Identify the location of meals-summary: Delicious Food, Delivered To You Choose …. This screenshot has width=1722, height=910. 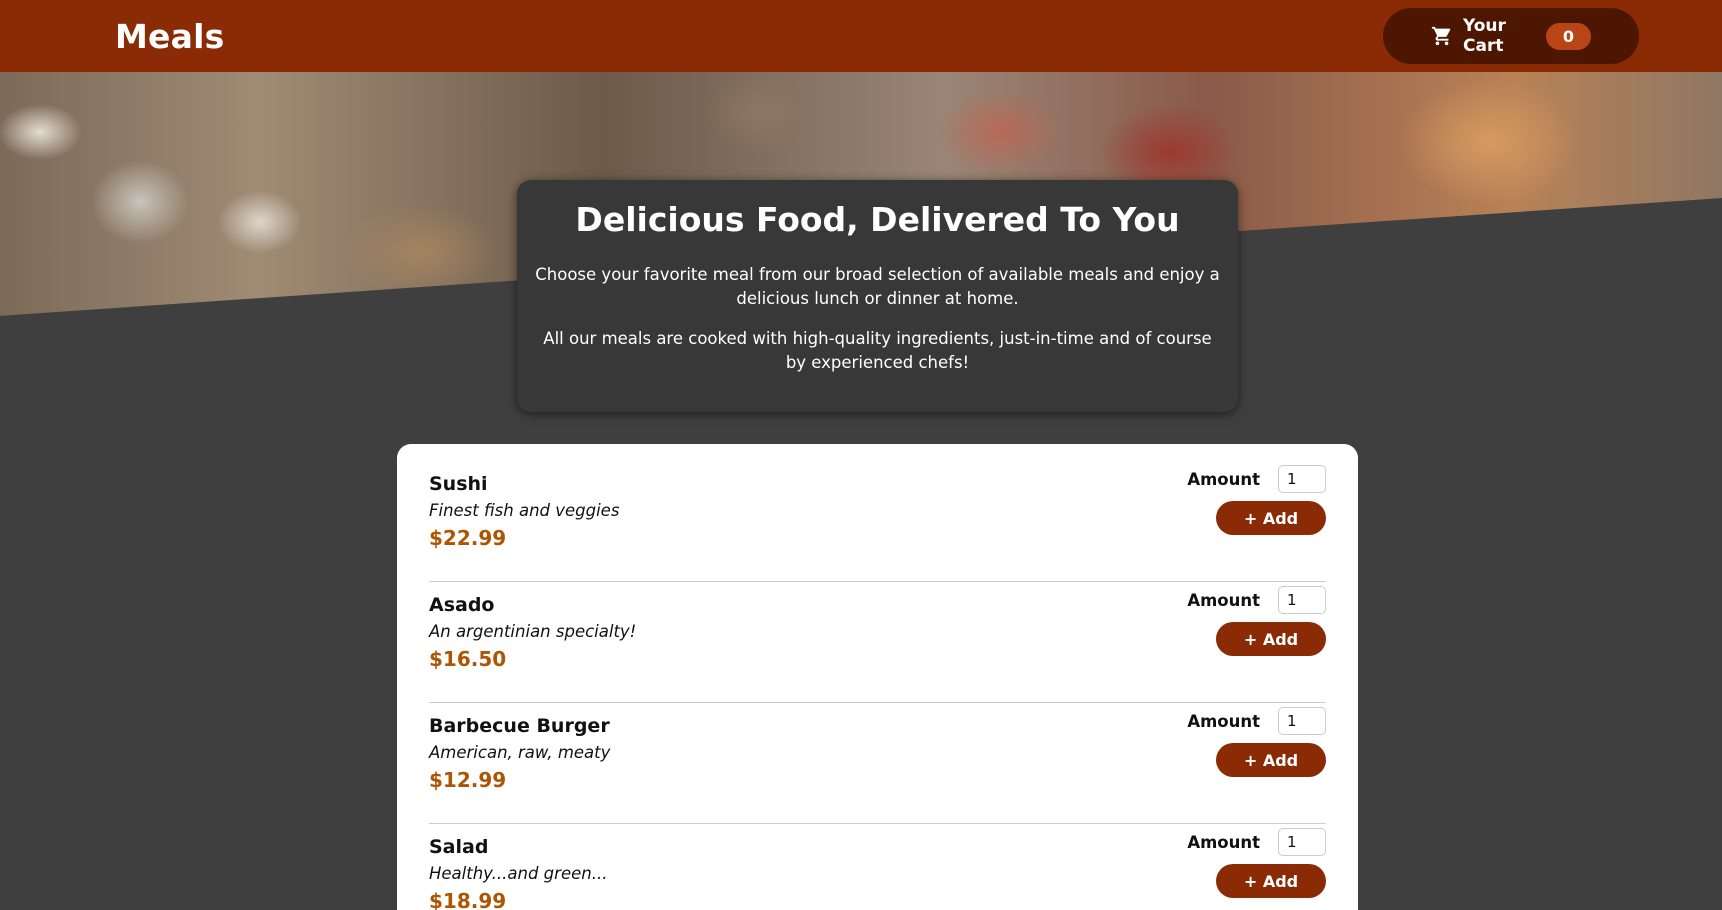
(877, 296).